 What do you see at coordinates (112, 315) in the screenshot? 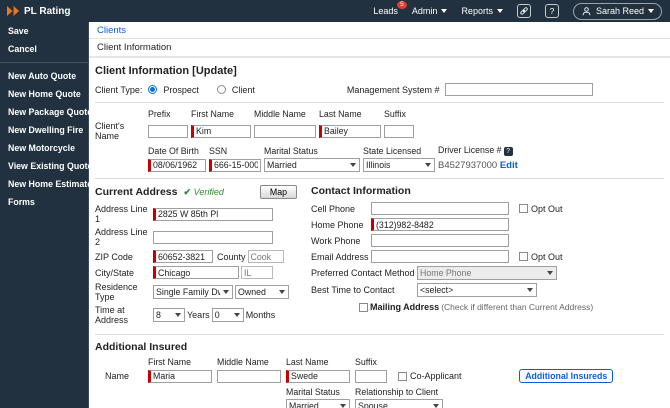
I see `time-at-address-label: Time at Address` at bounding box center [112, 315].